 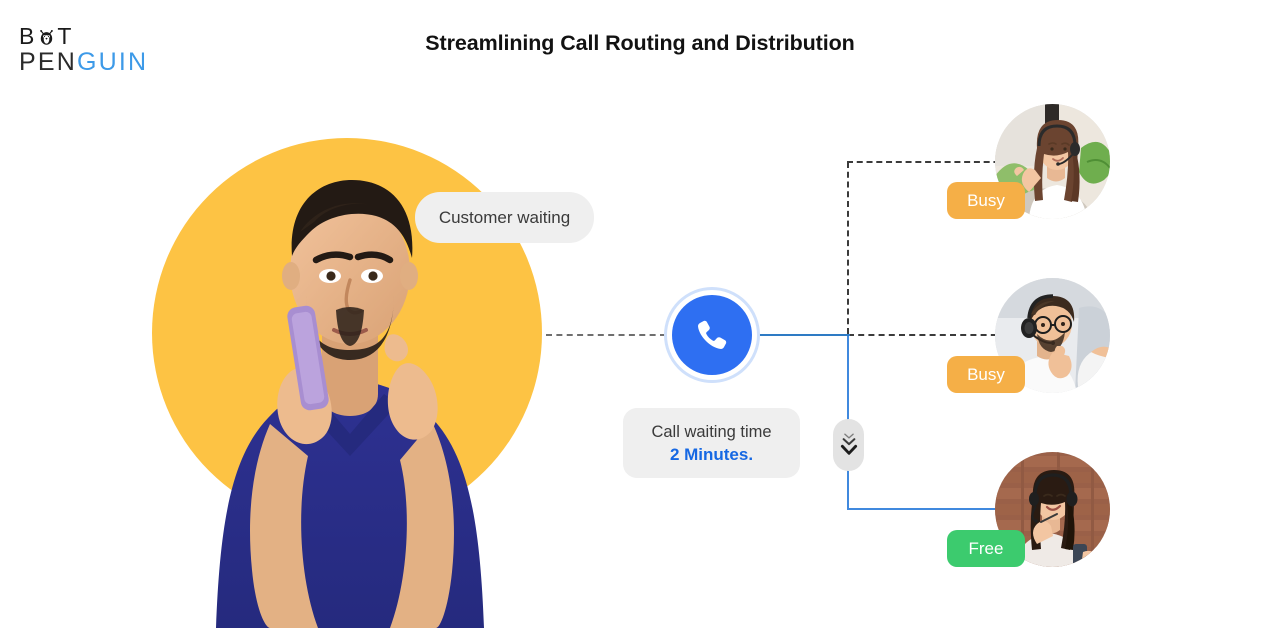 What do you see at coordinates (1028, 161) in the screenshot?
I see `agent-card-1: Busy` at bounding box center [1028, 161].